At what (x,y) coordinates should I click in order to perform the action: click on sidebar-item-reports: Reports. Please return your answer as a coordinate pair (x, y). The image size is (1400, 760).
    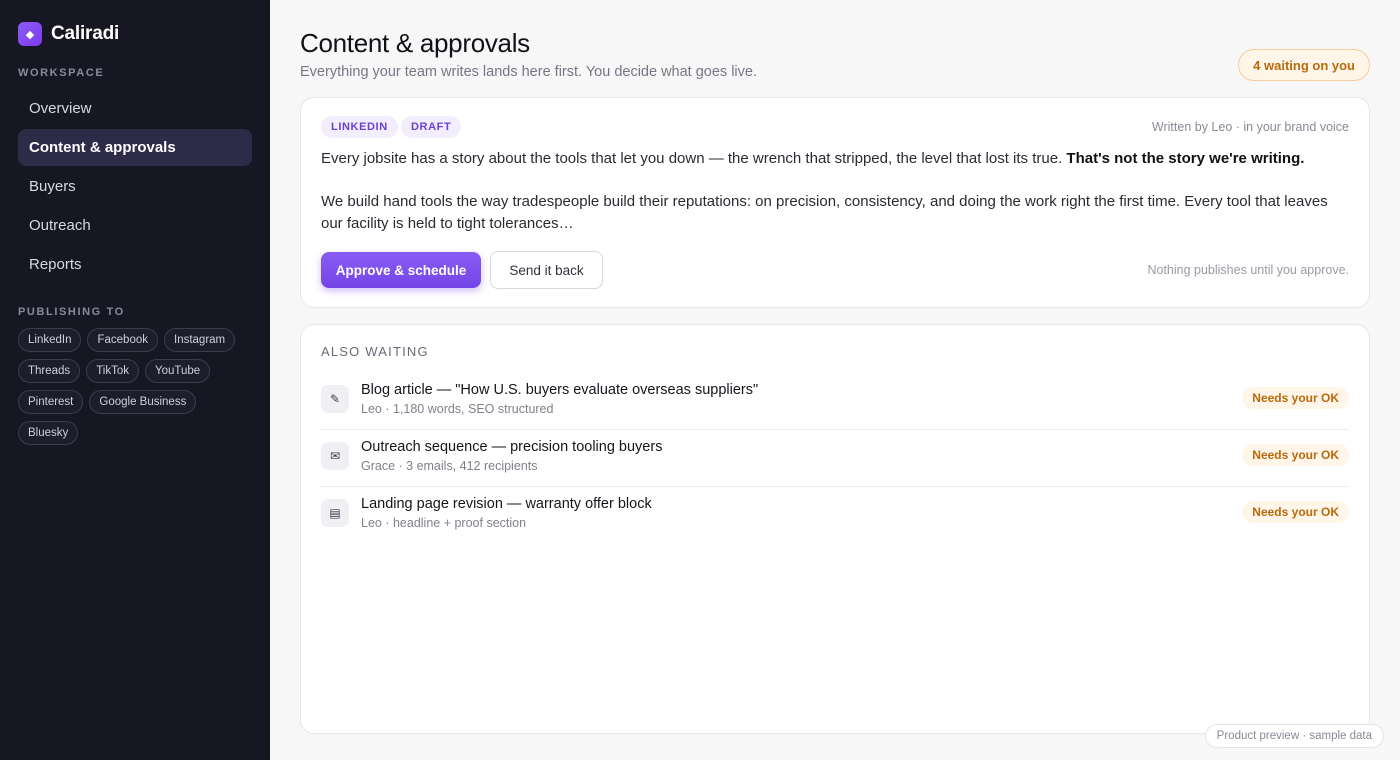
    Looking at the image, I should click on (135, 264).